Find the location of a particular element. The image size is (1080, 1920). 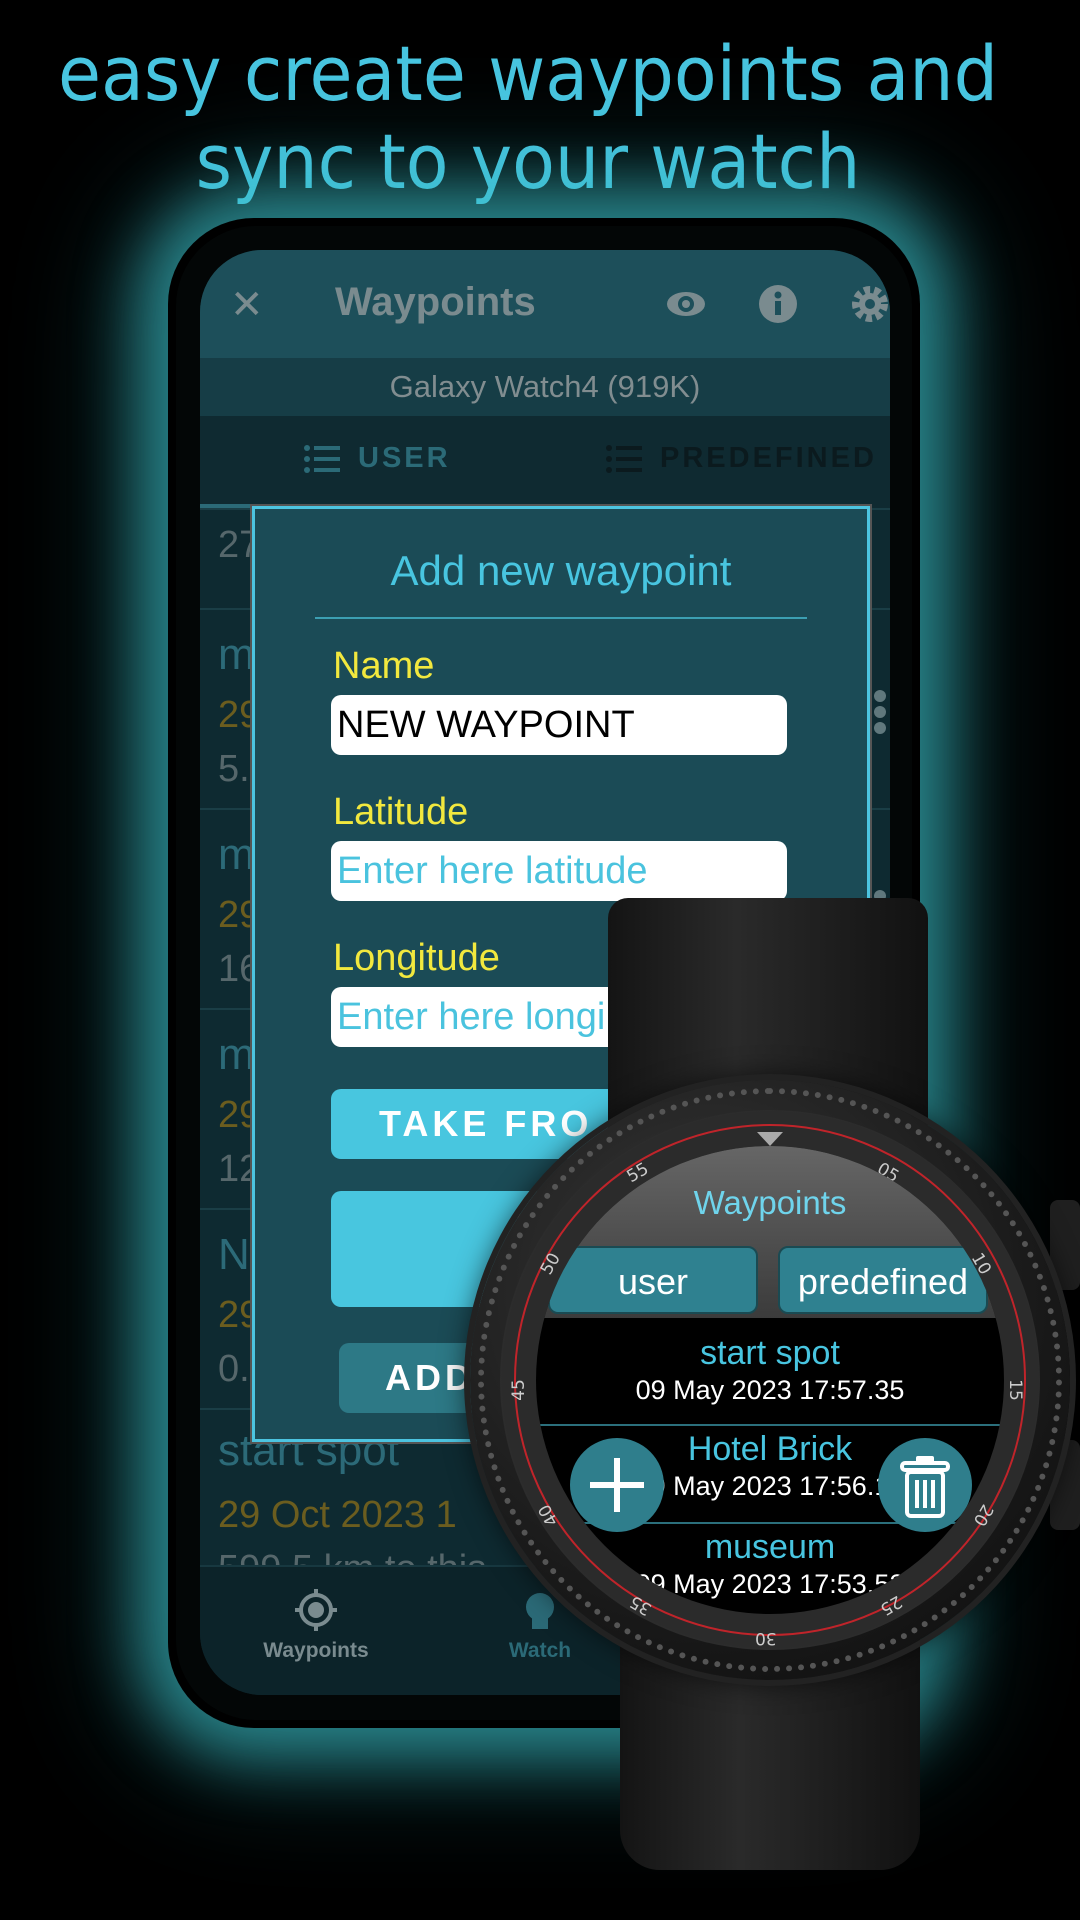

watch-list-item: start spot 09 May 2023 17:57.35 is located at coordinates (770, 1370).